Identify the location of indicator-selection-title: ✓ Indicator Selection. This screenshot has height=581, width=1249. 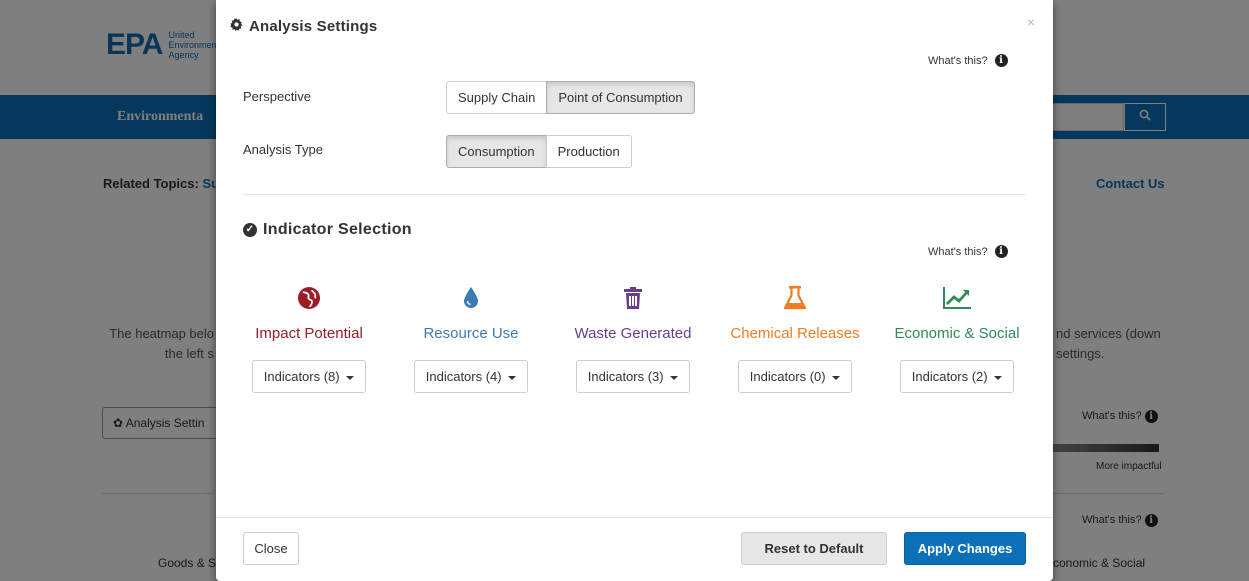
(327, 230).